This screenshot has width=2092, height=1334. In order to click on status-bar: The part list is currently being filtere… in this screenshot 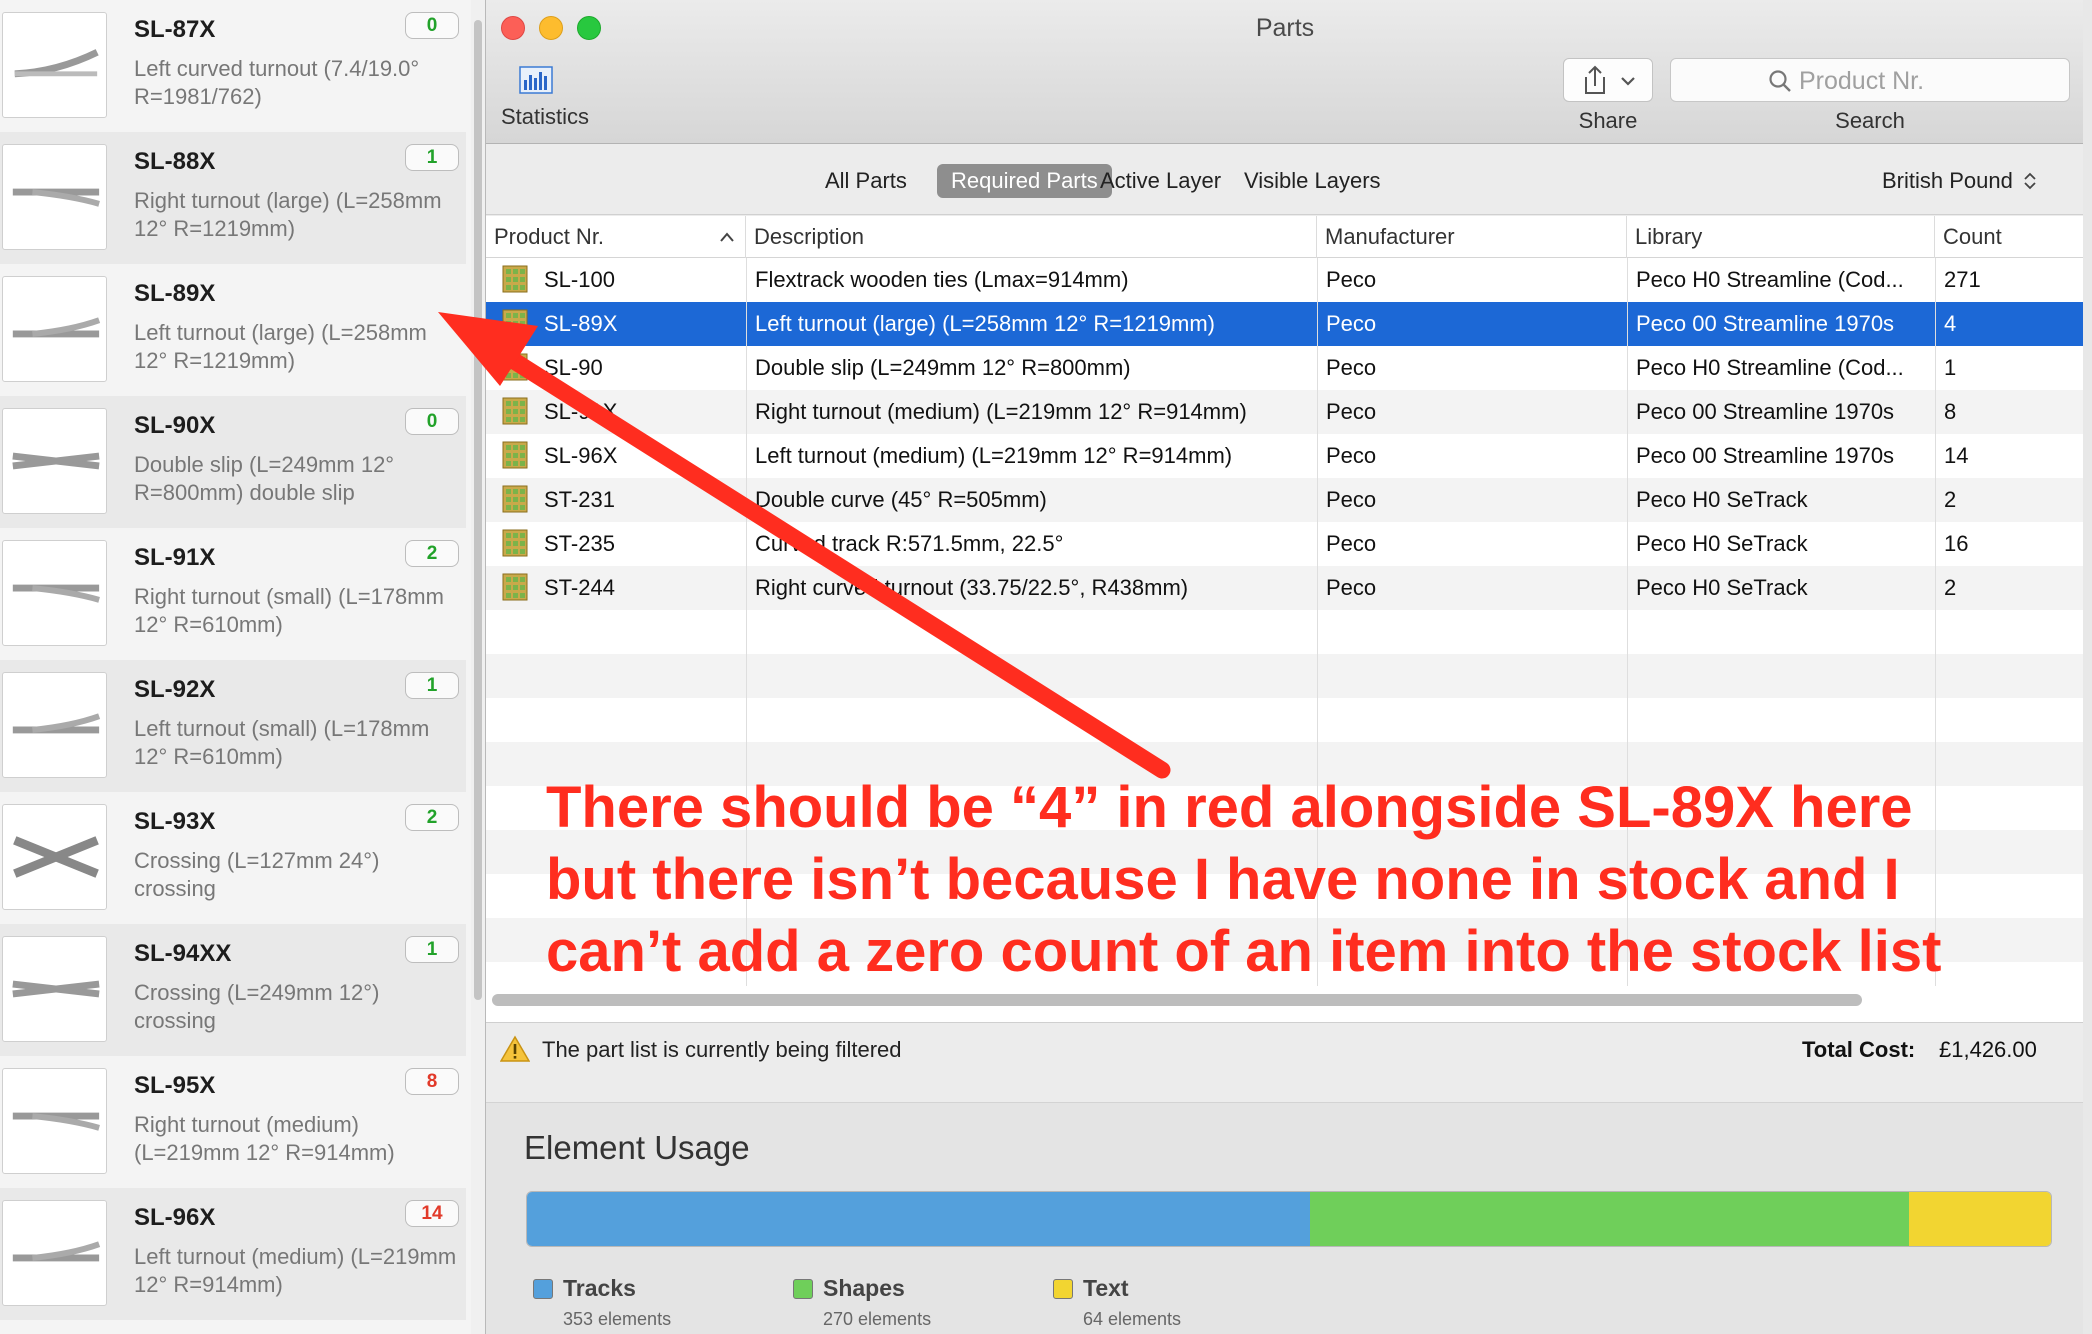, I will do `click(1285, 1062)`.